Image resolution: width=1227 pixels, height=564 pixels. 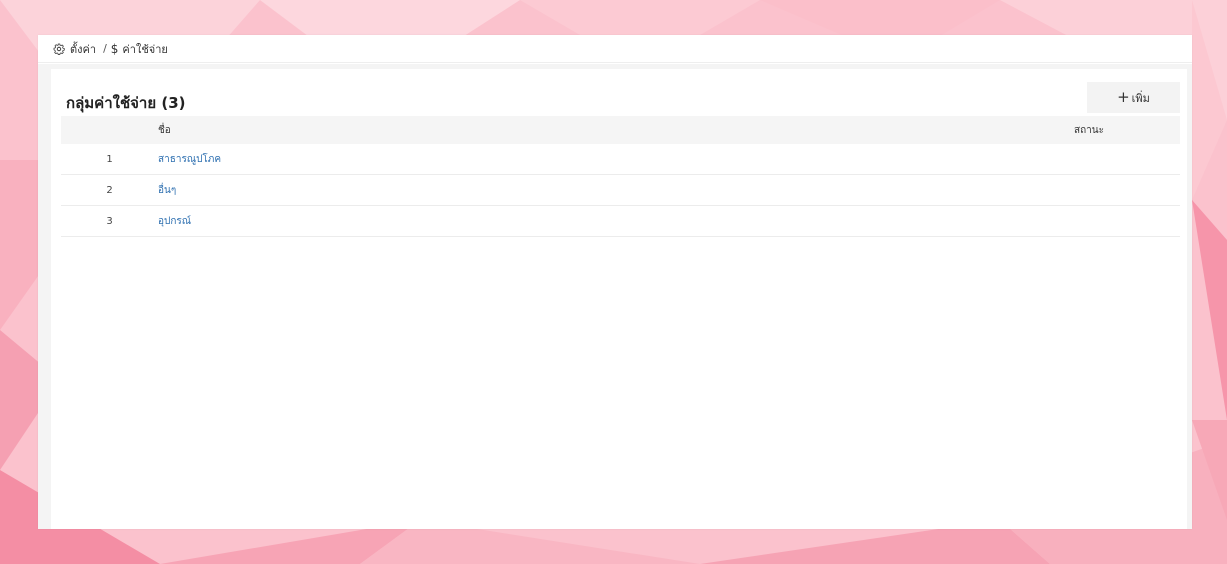 What do you see at coordinates (109, 190) in the screenshot?
I see `row-number: 2` at bounding box center [109, 190].